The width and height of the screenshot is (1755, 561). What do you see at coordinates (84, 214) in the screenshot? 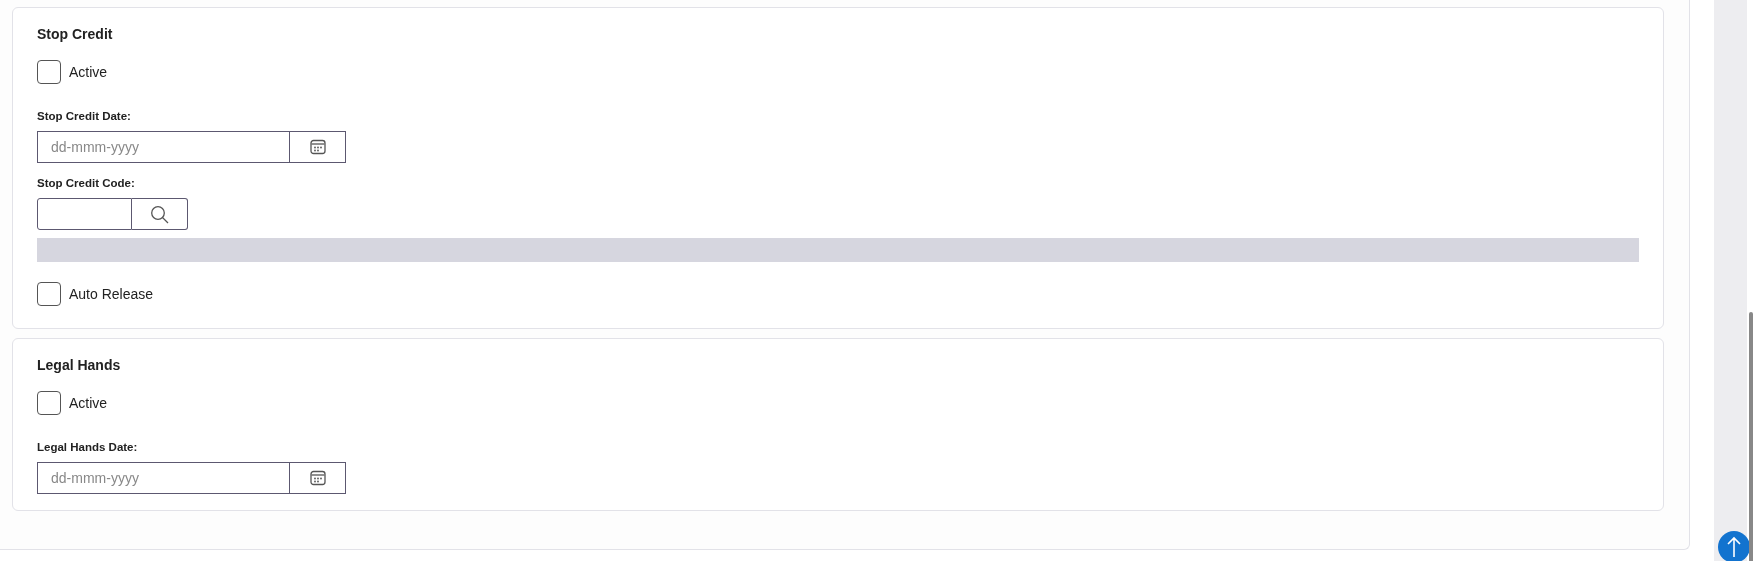
I see `code-input` at bounding box center [84, 214].